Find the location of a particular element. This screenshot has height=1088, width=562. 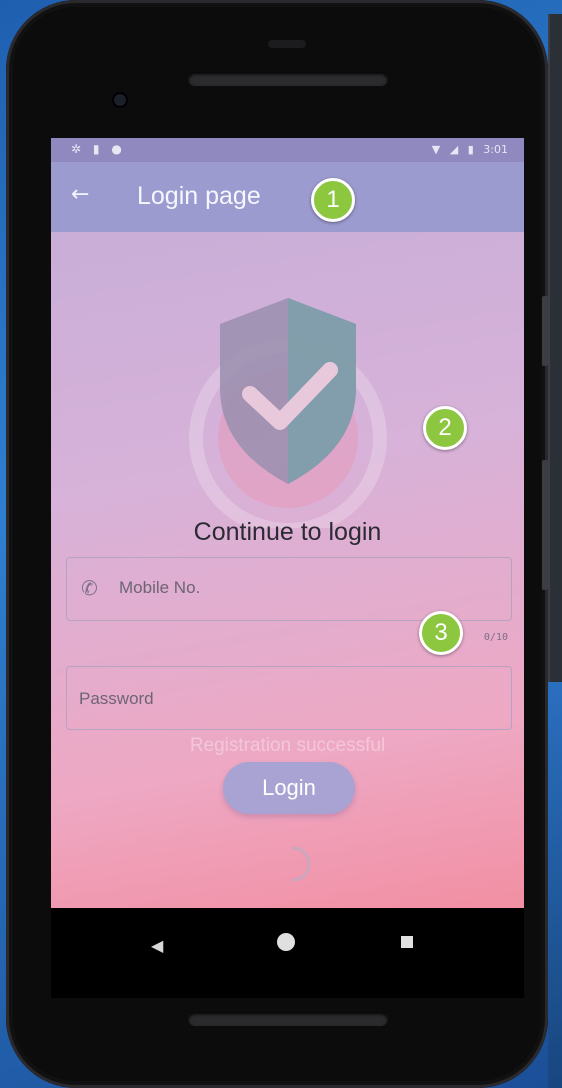

recents-square-icon is located at coordinates (407, 942).